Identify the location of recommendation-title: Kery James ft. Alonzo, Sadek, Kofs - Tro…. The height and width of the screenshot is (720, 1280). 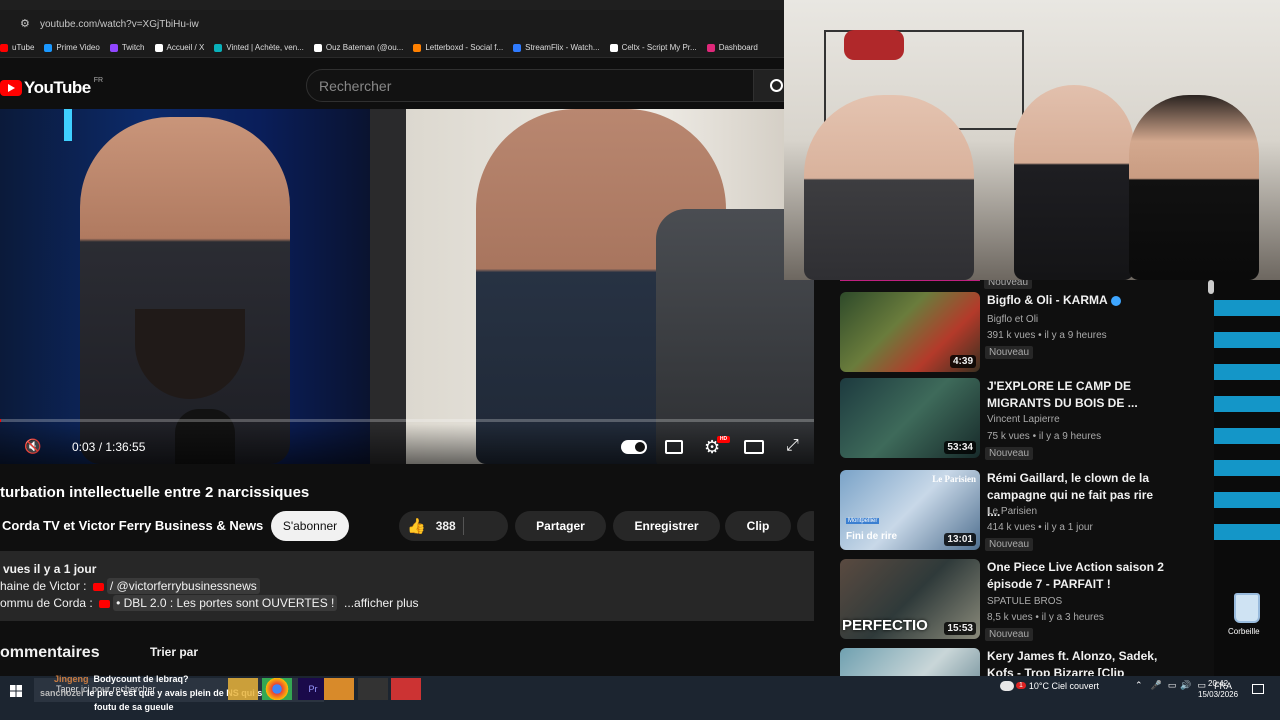
(1077, 662).